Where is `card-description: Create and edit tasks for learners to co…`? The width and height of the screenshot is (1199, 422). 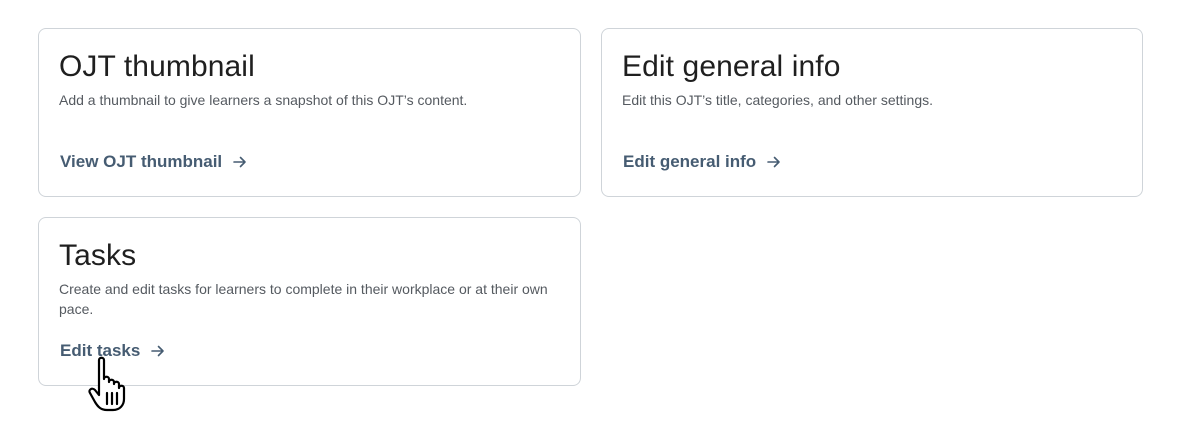 card-description: Create and edit tasks for learners to co… is located at coordinates (303, 299).